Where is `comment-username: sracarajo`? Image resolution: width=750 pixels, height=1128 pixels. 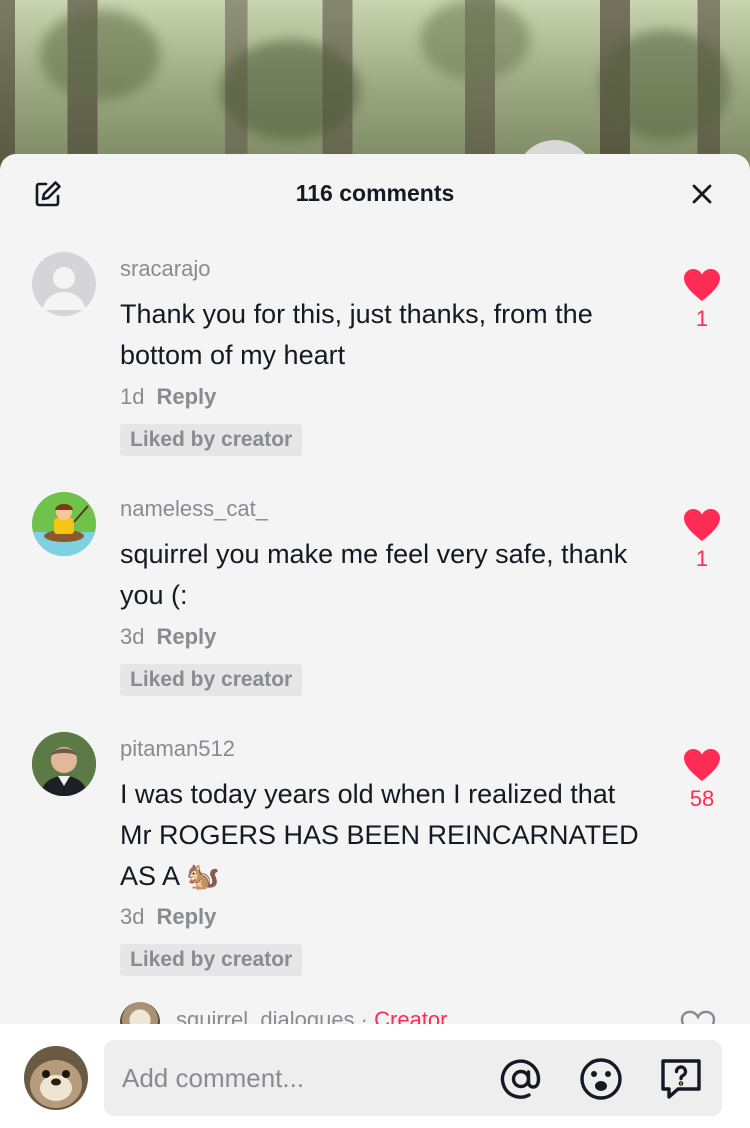
comment-username: sracarajo is located at coordinates (165, 269).